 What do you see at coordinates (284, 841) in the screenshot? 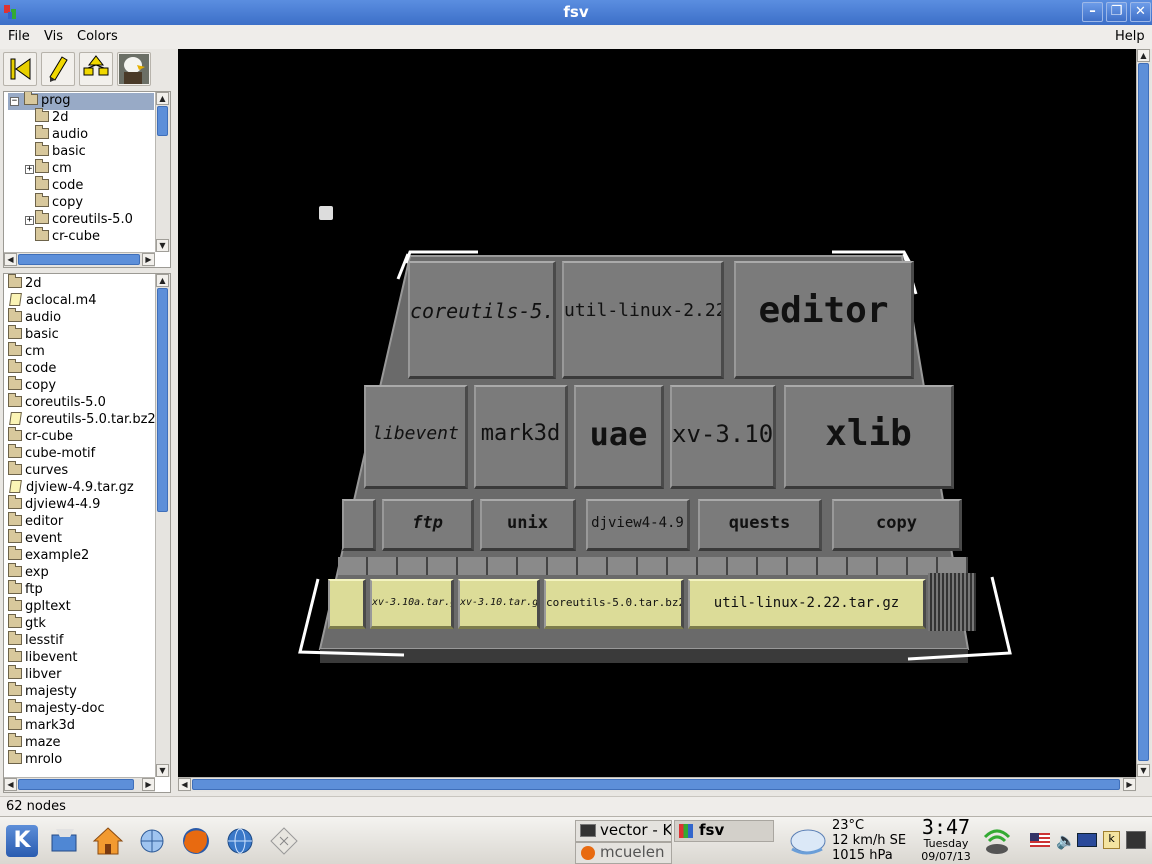
I see `kate-icon` at bounding box center [284, 841].